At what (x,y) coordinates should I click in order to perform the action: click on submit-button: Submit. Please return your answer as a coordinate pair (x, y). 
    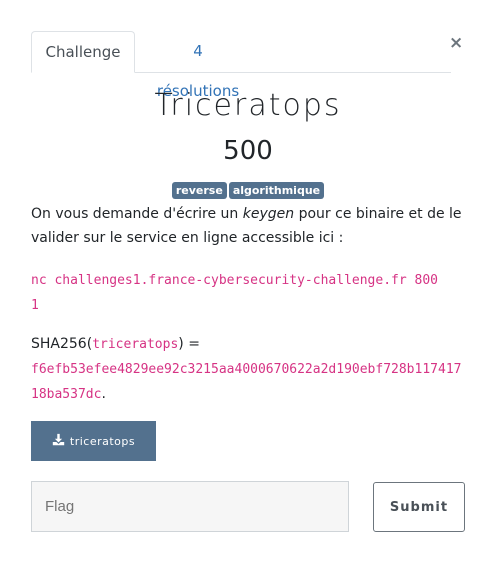
    Looking at the image, I should click on (419, 507).